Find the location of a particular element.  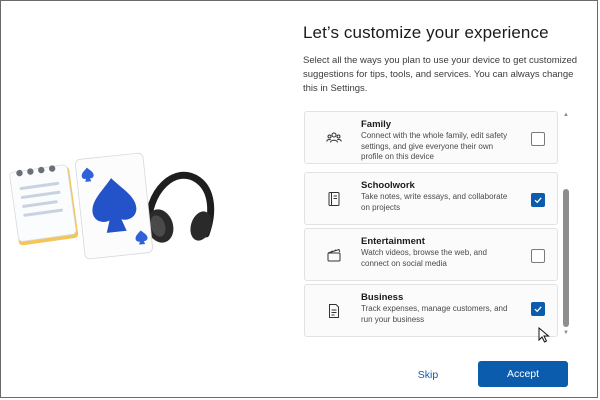

scroll-up-arrow-icon: ▲ is located at coordinates (566, 115).